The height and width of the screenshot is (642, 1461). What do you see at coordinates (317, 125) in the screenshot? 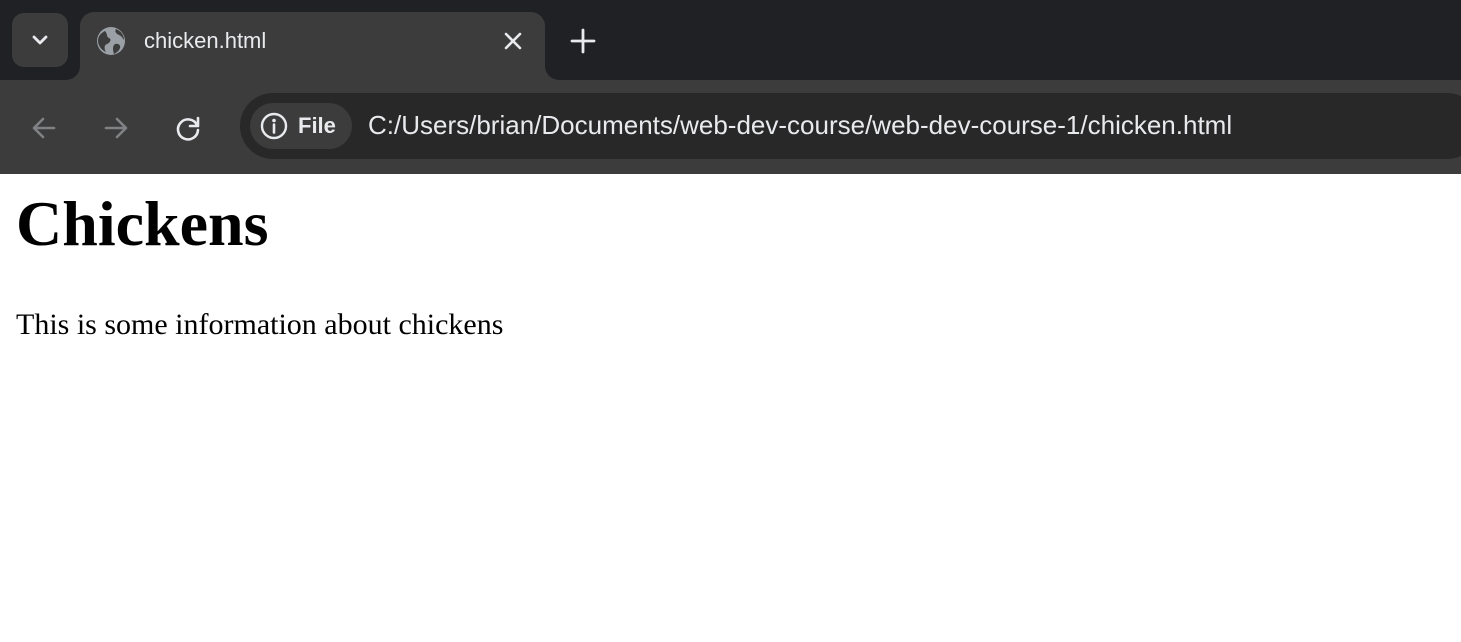
I see `site-info-label: File` at bounding box center [317, 125].